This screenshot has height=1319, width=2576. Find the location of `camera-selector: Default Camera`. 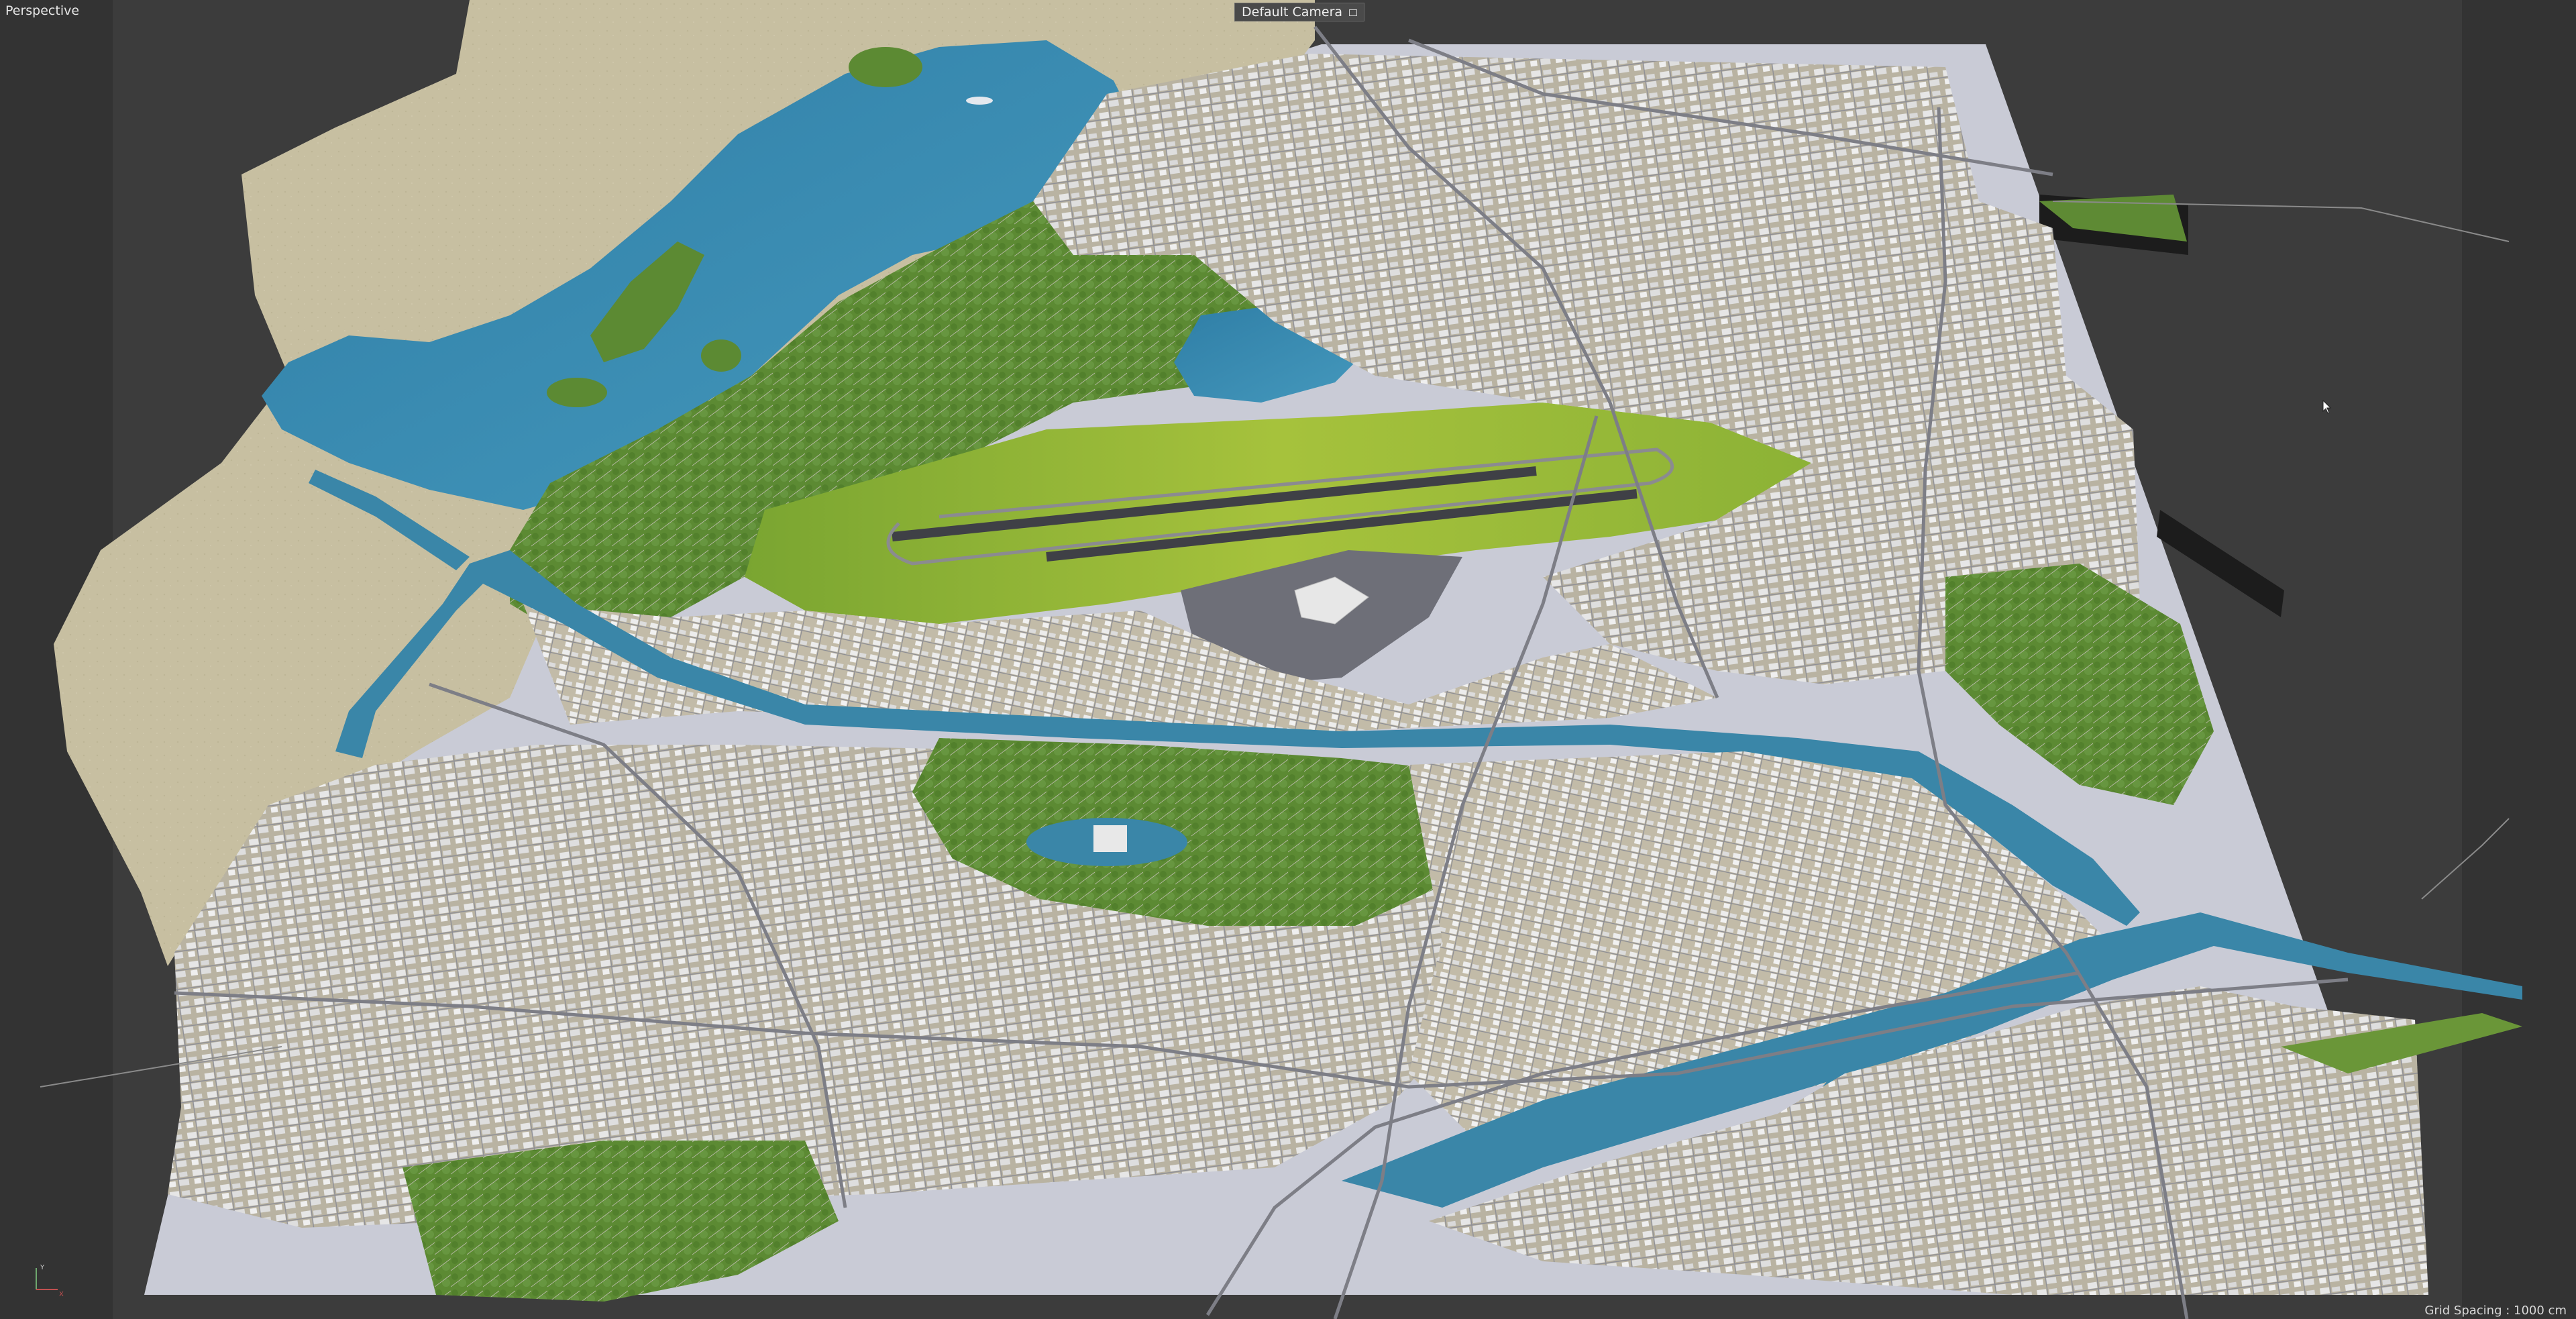

camera-selector: Default Camera is located at coordinates (1299, 12).